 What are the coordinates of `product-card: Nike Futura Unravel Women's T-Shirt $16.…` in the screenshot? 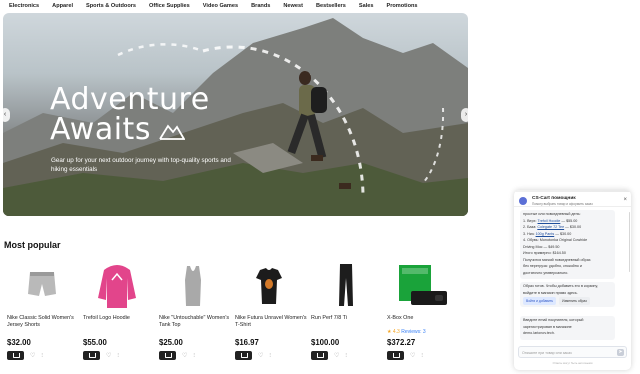 It's located at (269, 309).